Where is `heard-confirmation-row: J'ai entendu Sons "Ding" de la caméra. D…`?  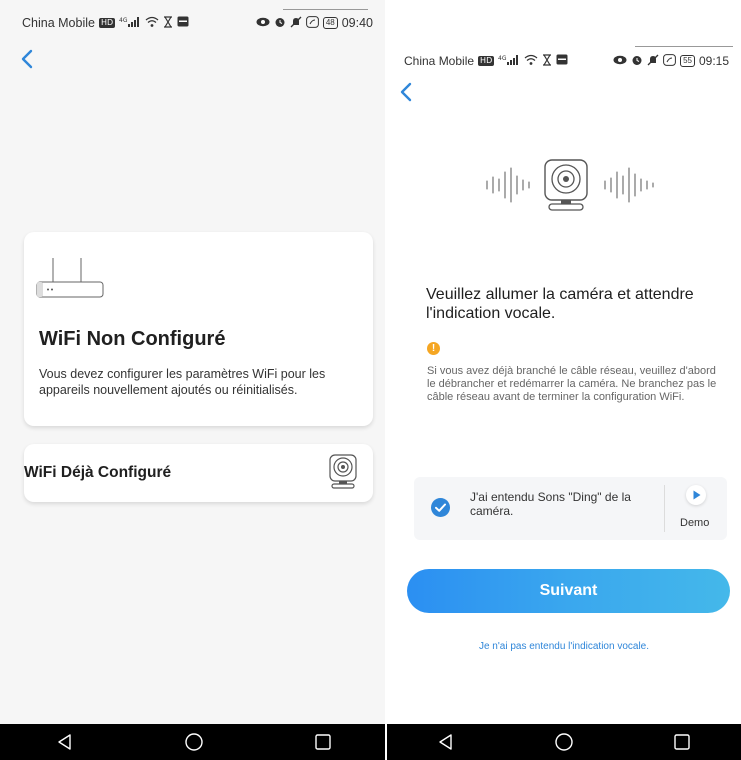 heard-confirmation-row: J'ai entendu Sons "Ding" de la caméra. D… is located at coordinates (570, 508).